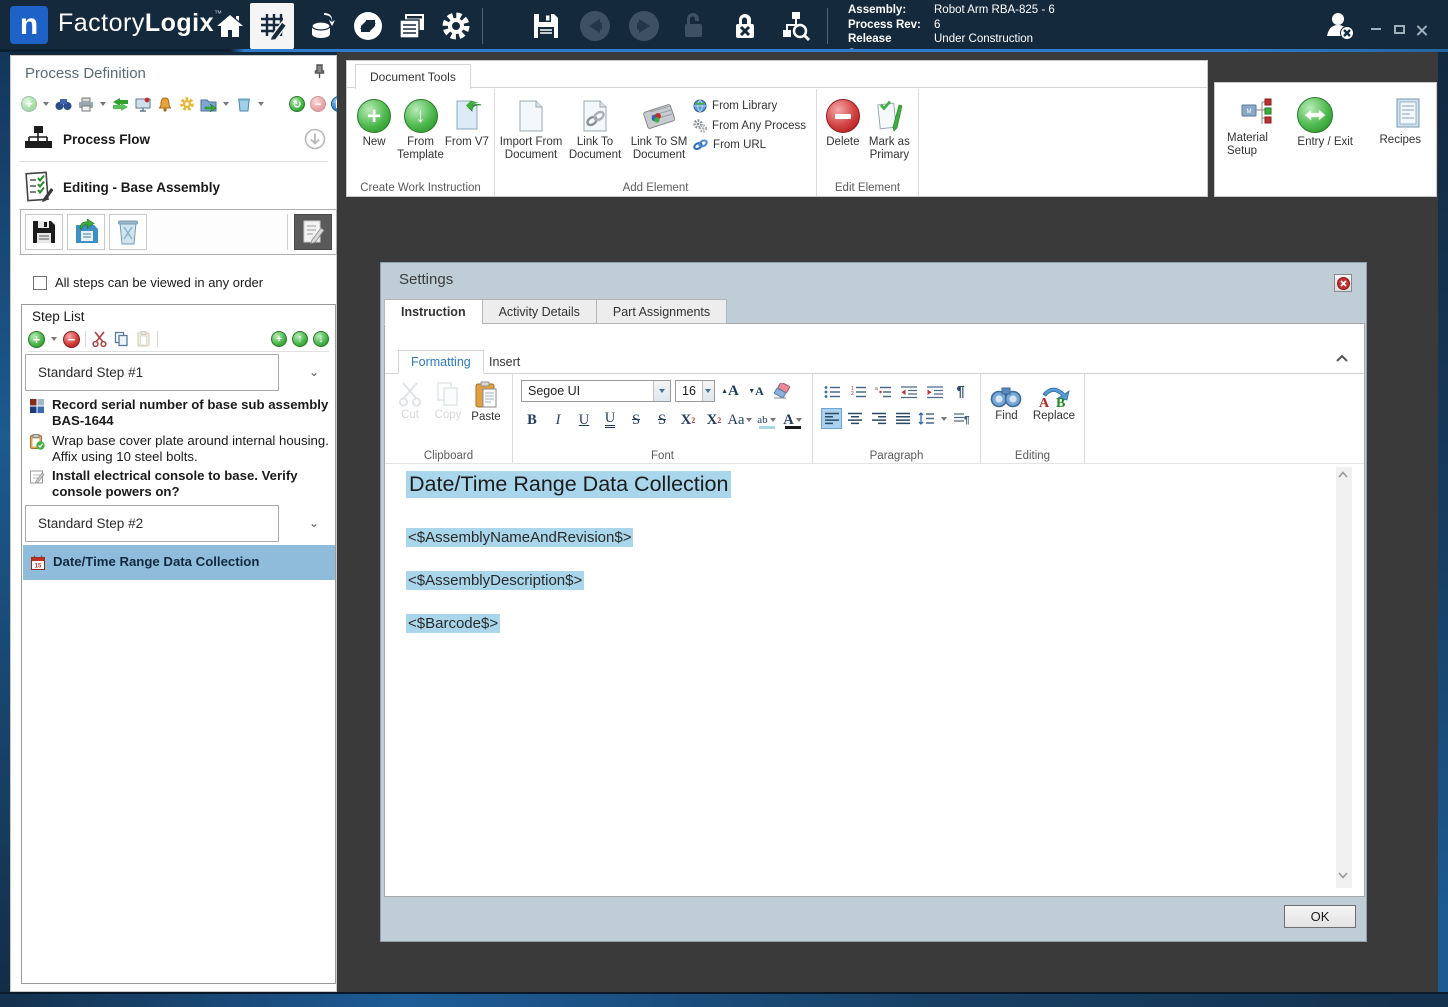 The width and height of the screenshot is (1448, 1007). Describe the element at coordinates (1257, 144) in the screenshot. I see `material-setup-button: M Material Setup` at that location.